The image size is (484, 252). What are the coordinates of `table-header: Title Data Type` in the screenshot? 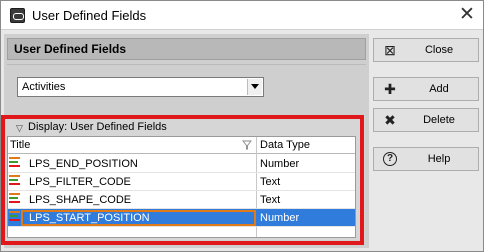 It's located at (181, 145).